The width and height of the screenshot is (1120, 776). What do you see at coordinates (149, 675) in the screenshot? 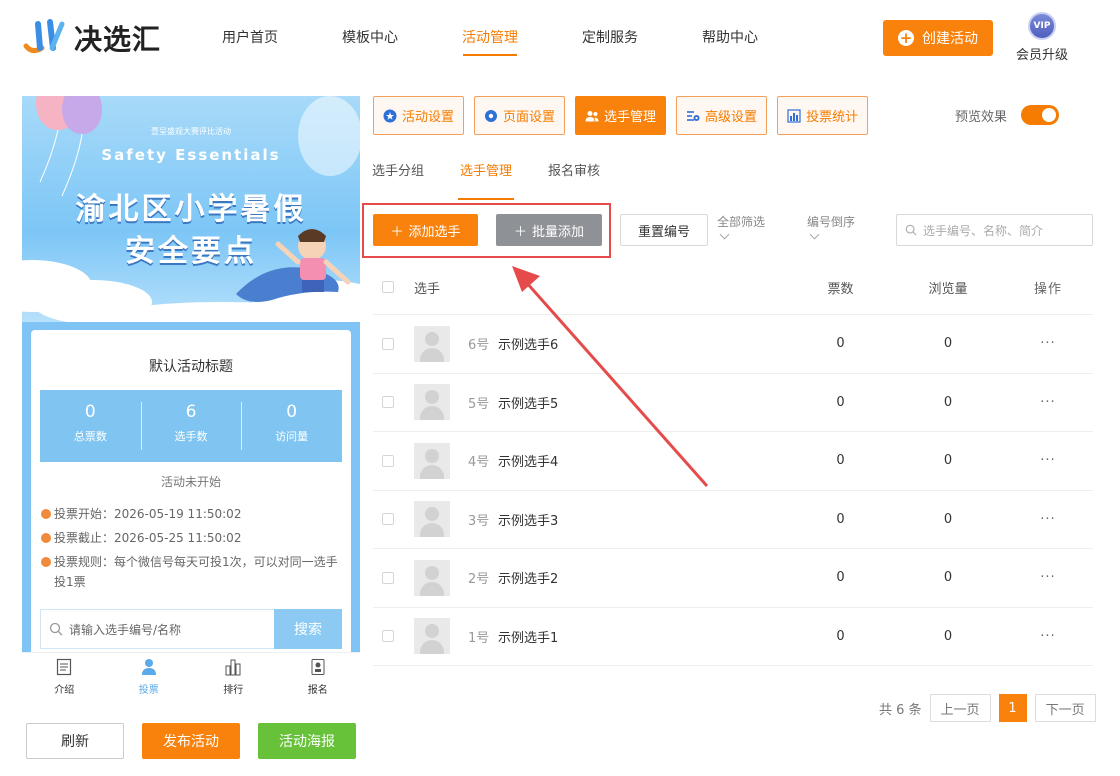
I see `bottom-nav-vote: 投票` at bounding box center [149, 675].